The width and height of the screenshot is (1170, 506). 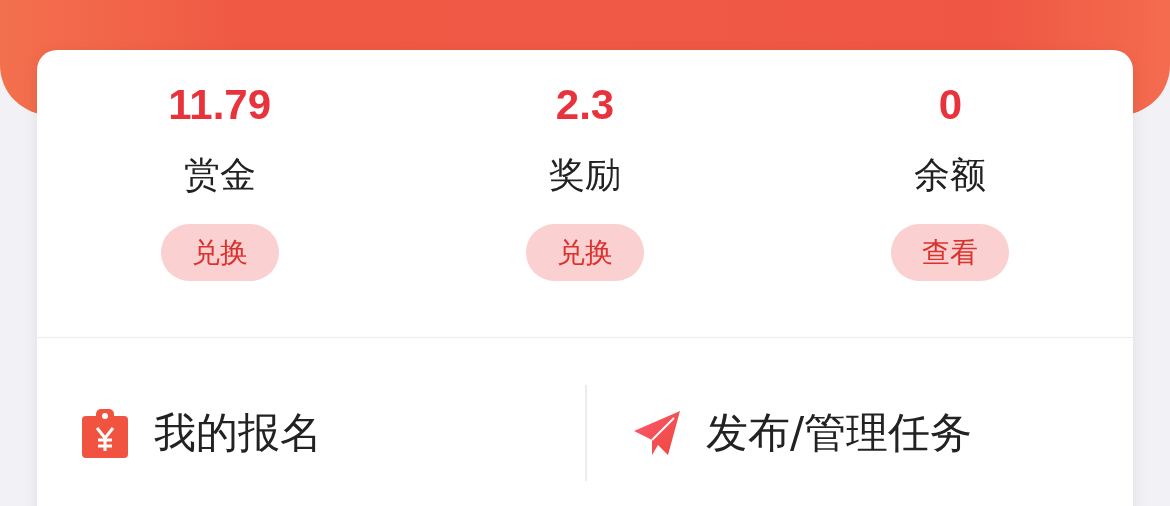 I want to click on stat-label: 赏金, so click(x=219, y=175).